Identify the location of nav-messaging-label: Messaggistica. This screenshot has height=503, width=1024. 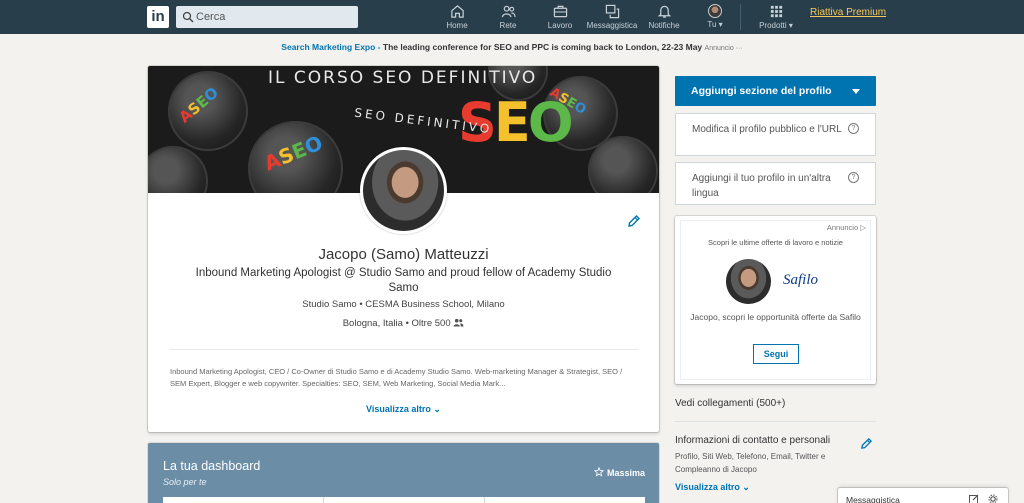
(612, 25).